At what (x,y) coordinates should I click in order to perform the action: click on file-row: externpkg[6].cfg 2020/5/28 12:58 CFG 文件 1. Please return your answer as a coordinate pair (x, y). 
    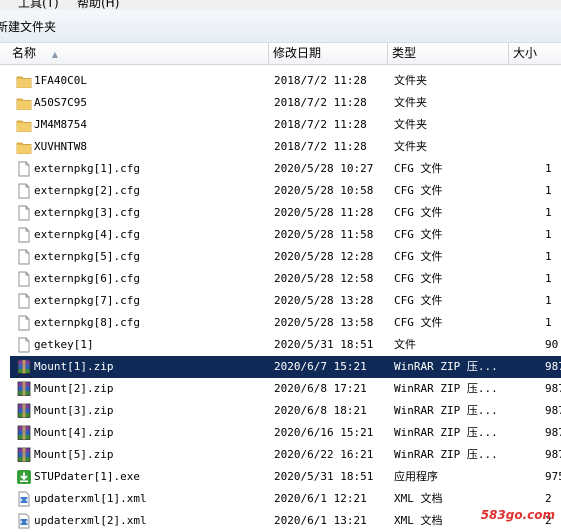
    Looking at the image, I should click on (285, 279).